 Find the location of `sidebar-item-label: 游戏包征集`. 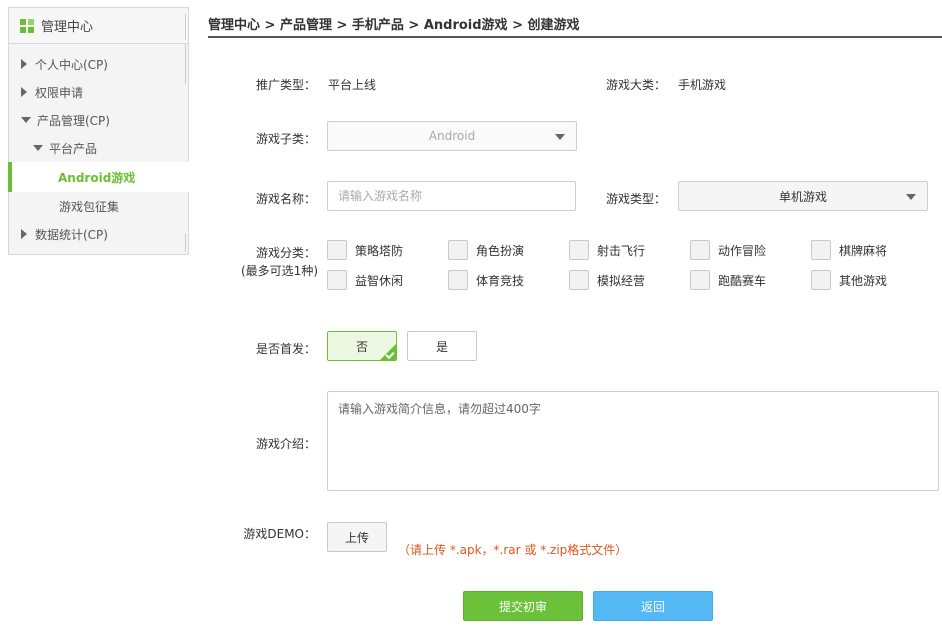

sidebar-item-label: 游戏包征集 is located at coordinates (89, 206).